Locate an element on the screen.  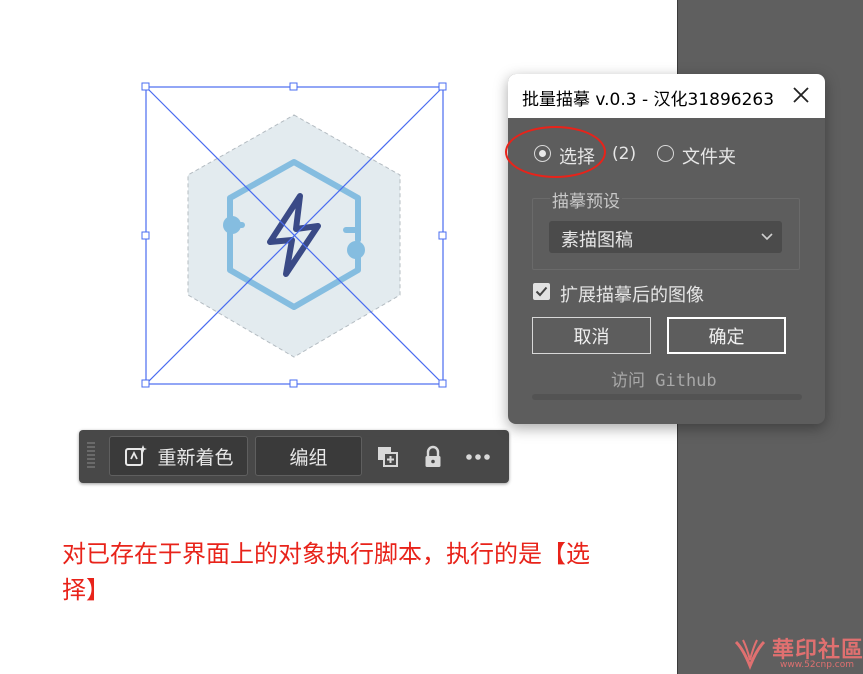
watermark-url: www.52cnp.com is located at coordinates (817, 665).